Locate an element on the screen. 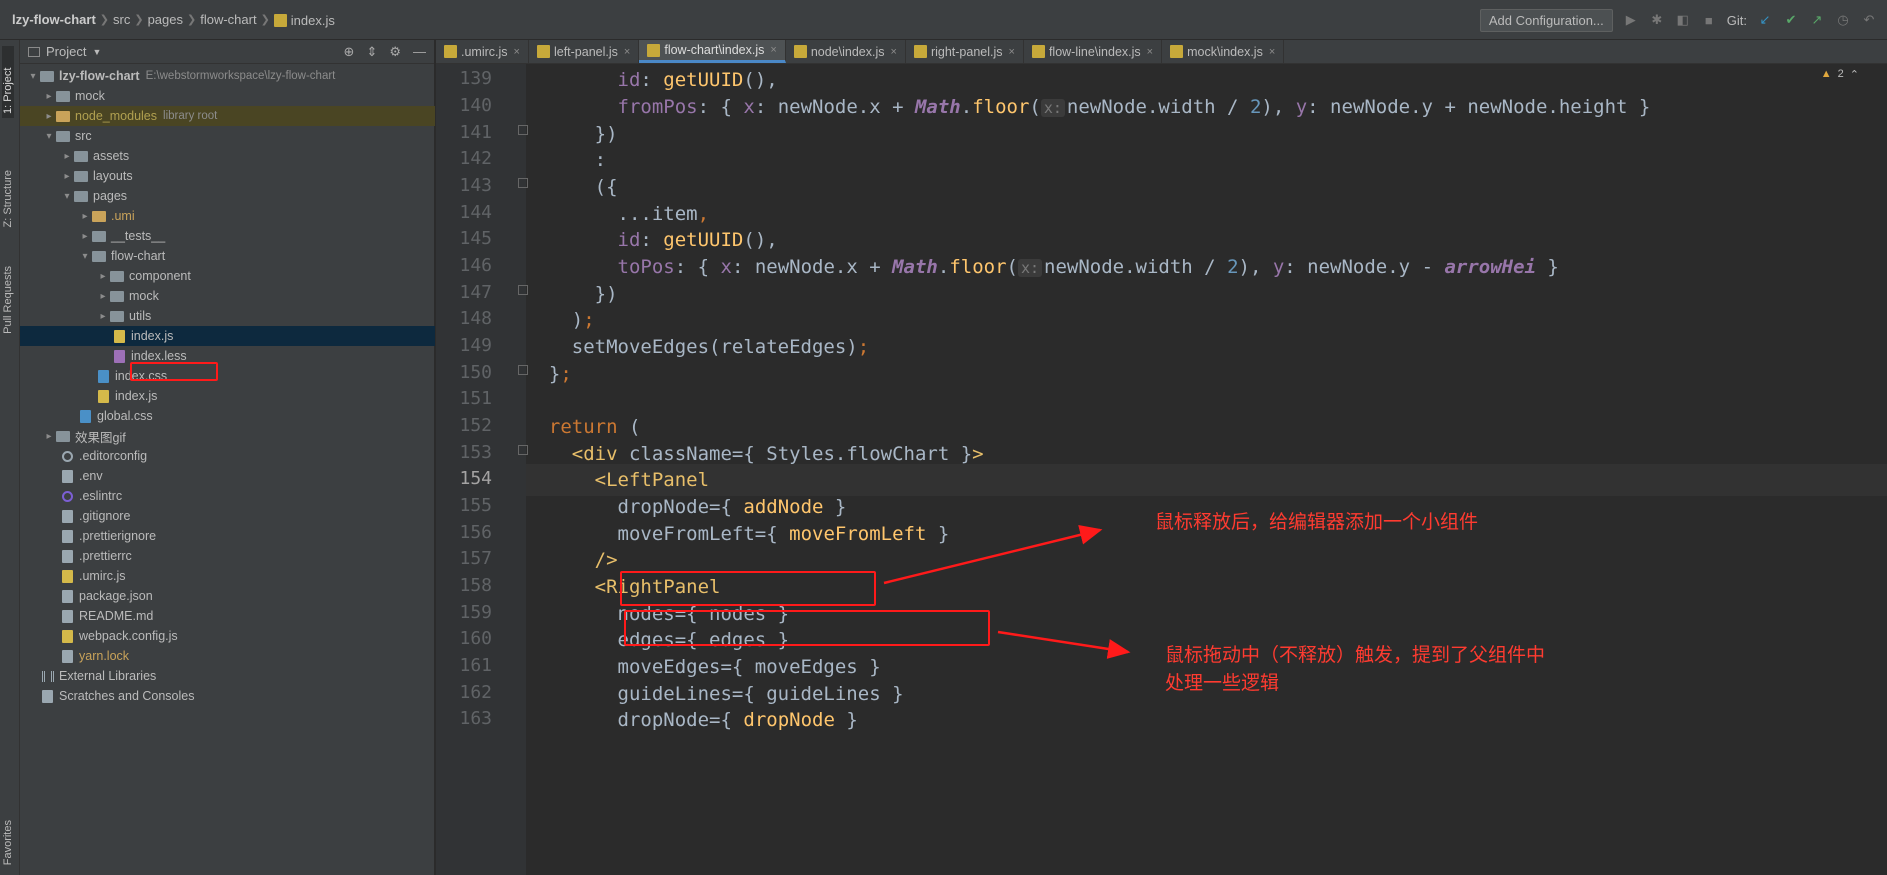 The height and width of the screenshot is (875, 1887). tab-left-panel: left-panel.js × is located at coordinates (584, 51).